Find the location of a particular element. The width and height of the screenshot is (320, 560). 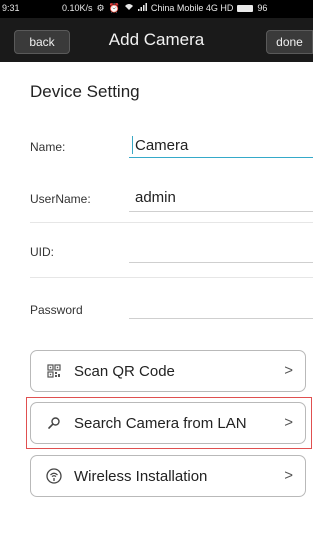

name-label: Name: is located at coordinates (48, 147).